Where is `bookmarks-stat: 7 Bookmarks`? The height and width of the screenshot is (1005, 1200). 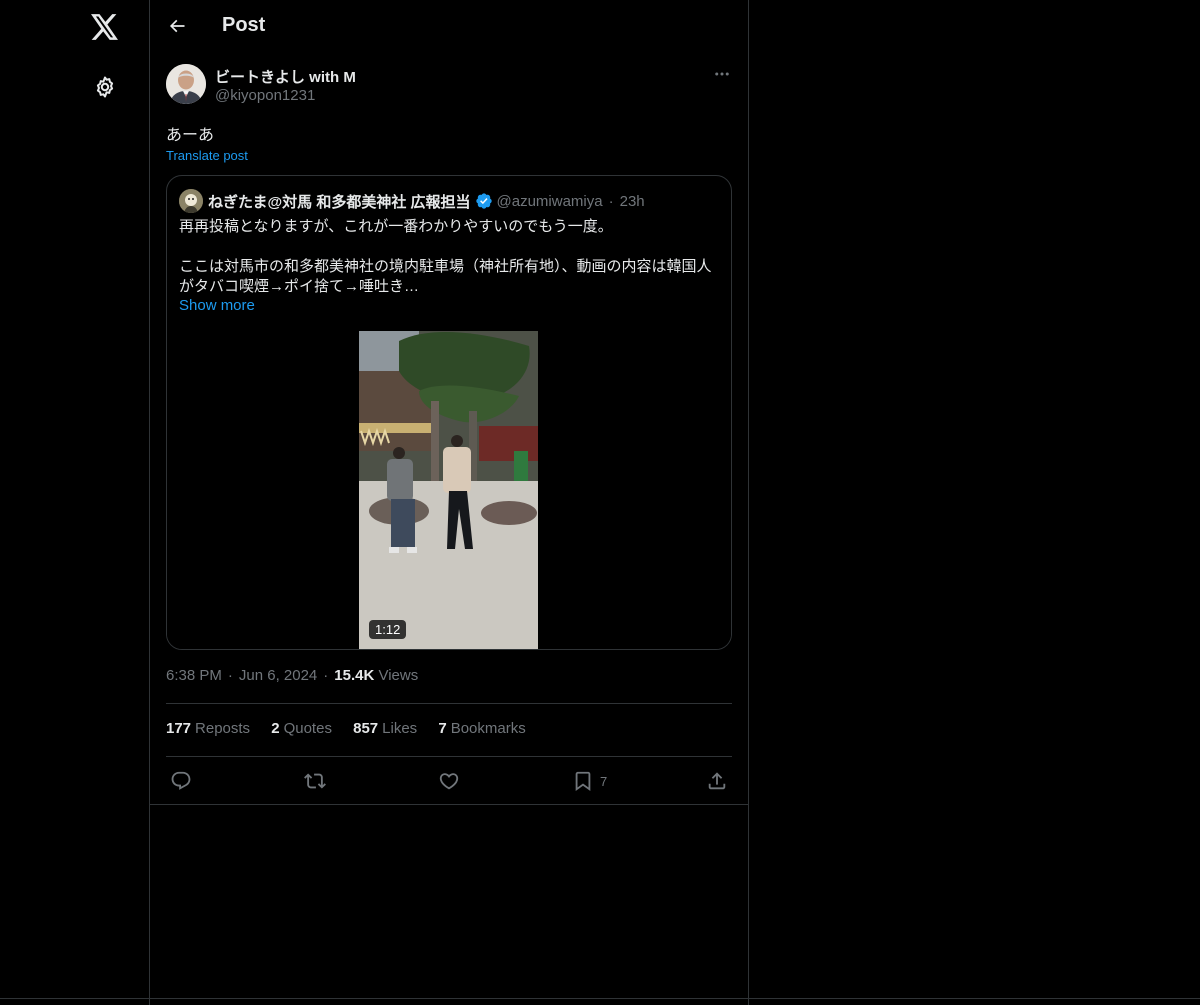 bookmarks-stat: 7 Bookmarks is located at coordinates (481, 728).